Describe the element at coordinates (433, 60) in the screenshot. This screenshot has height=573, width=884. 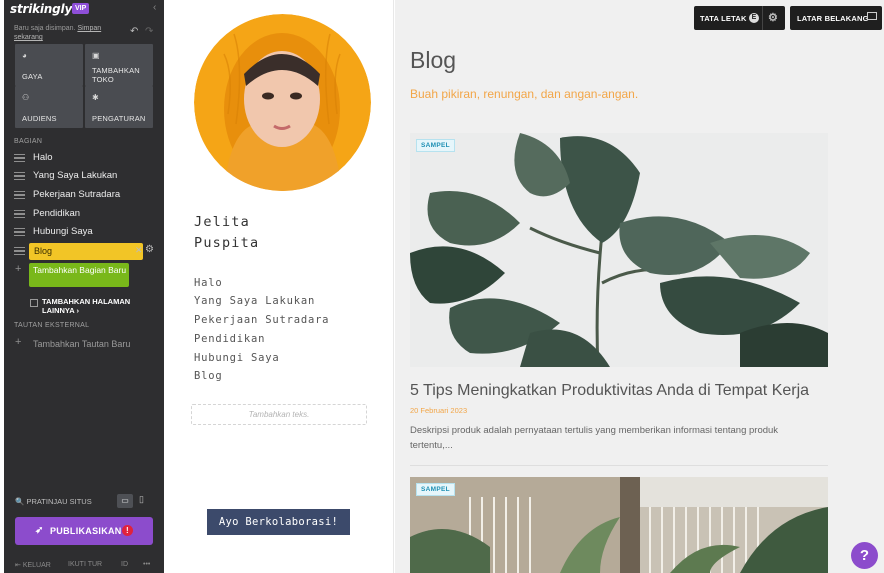
I see `blog-title: Blog` at that location.